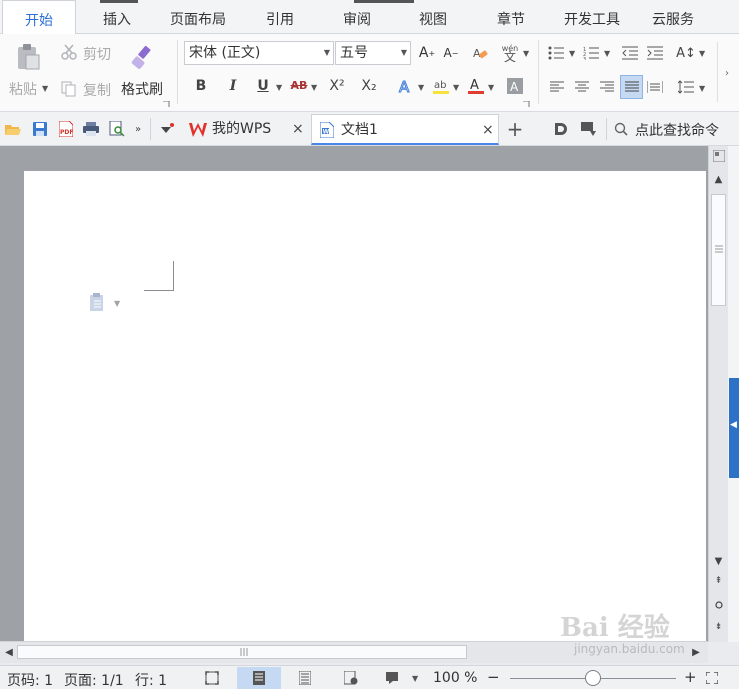  Describe the element at coordinates (415, 678) in the screenshot. I see `view-dropdown-icon: ▼` at that location.